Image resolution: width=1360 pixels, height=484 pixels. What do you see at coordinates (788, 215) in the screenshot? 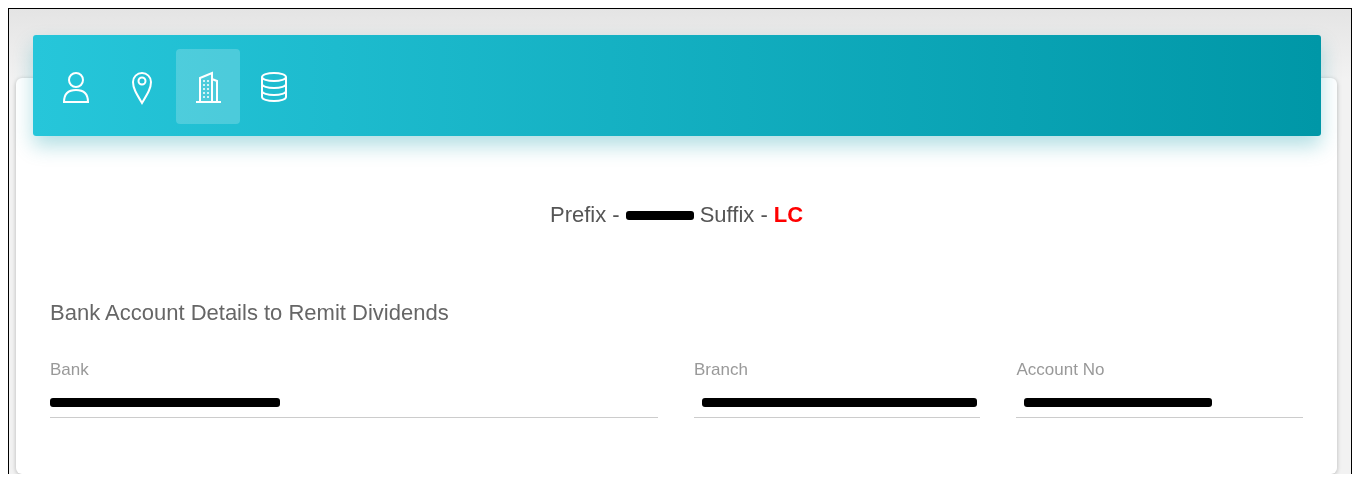
I see `suffix-value: LC` at bounding box center [788, 215].